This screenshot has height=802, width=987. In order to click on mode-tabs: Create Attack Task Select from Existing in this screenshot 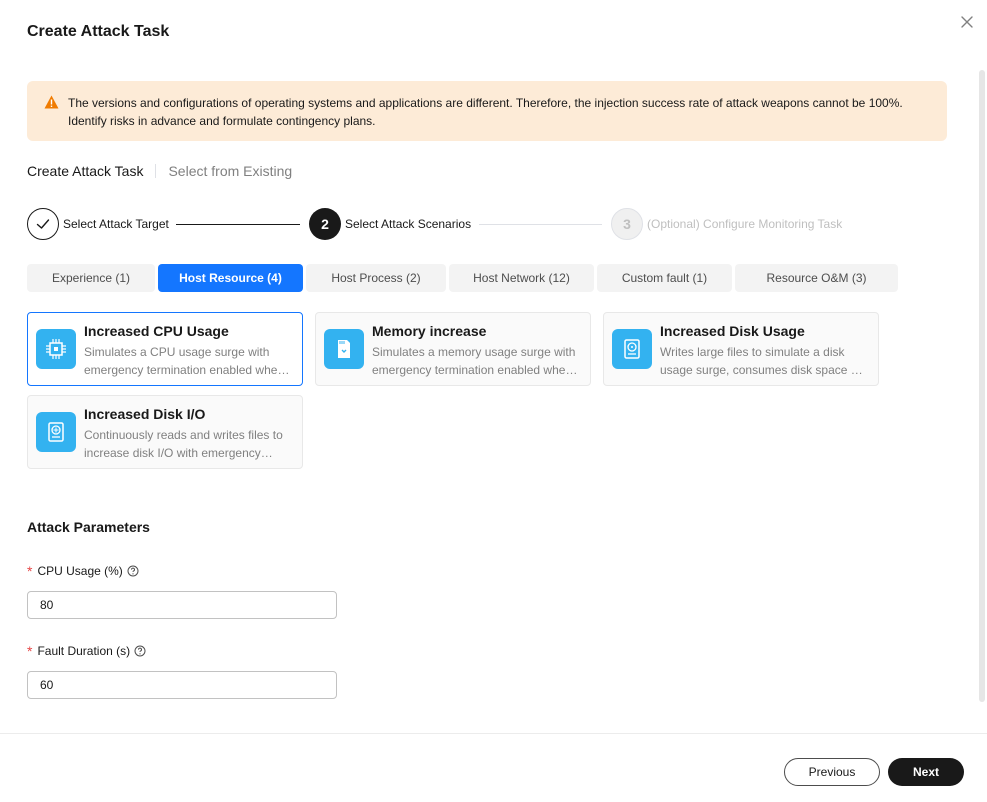, I will do `click(159, 171)`.